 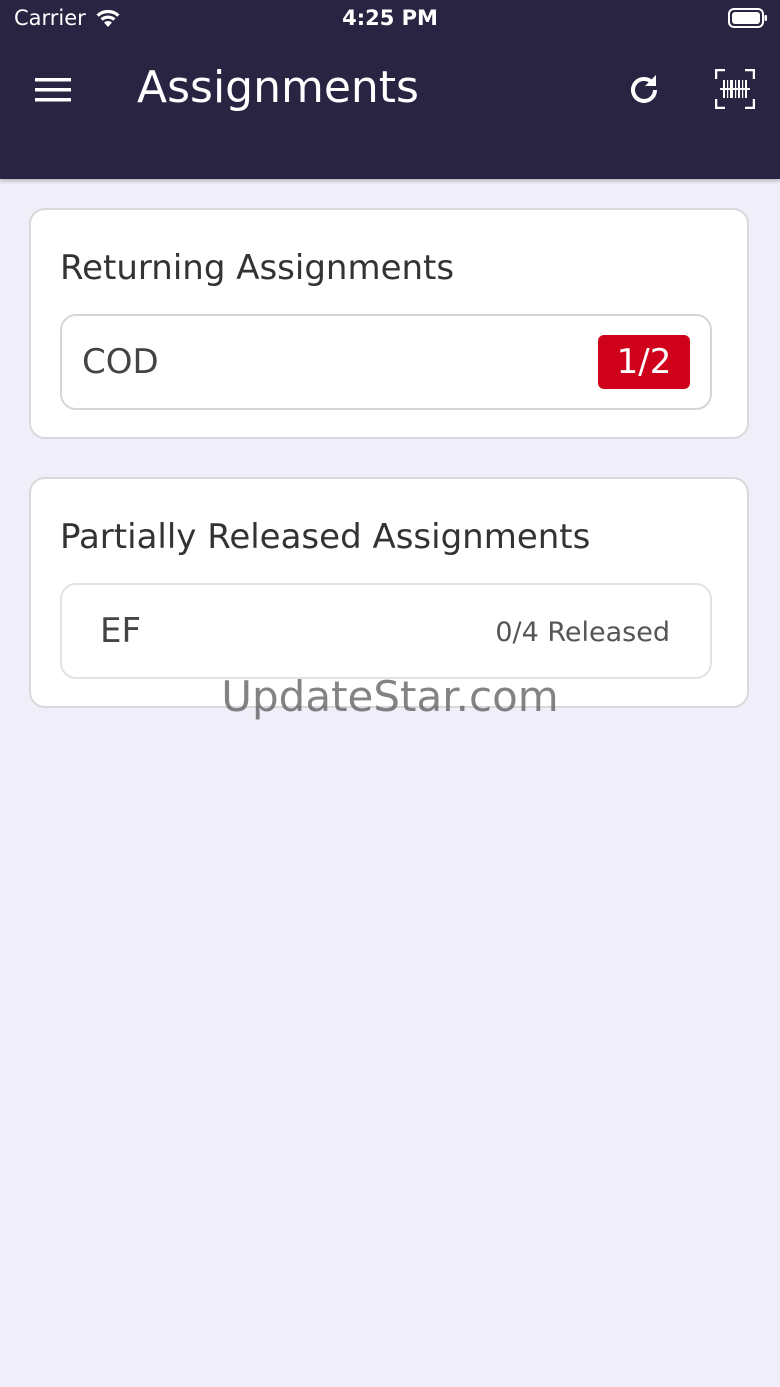 I want to click on app-header: Carrier 4:25 PM Assignments, so click(x=390, y=89).